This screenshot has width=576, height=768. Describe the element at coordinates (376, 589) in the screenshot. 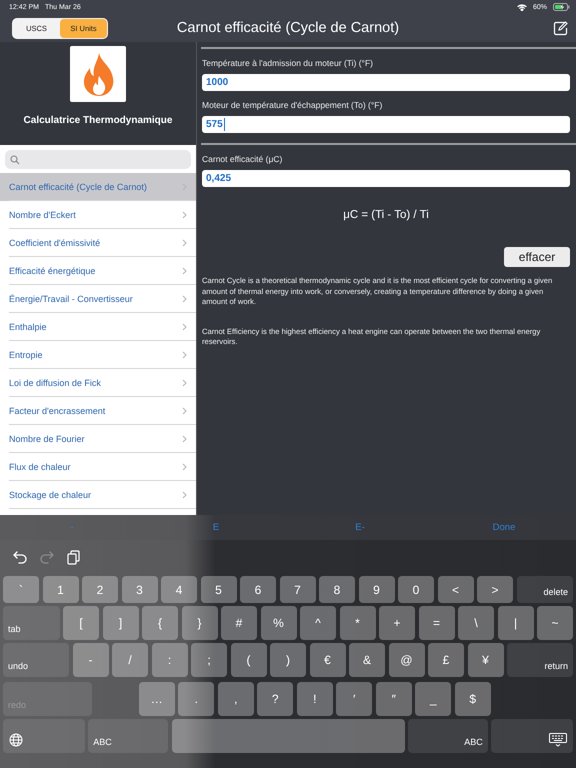

I see `keyboard-key: 9` at that location.